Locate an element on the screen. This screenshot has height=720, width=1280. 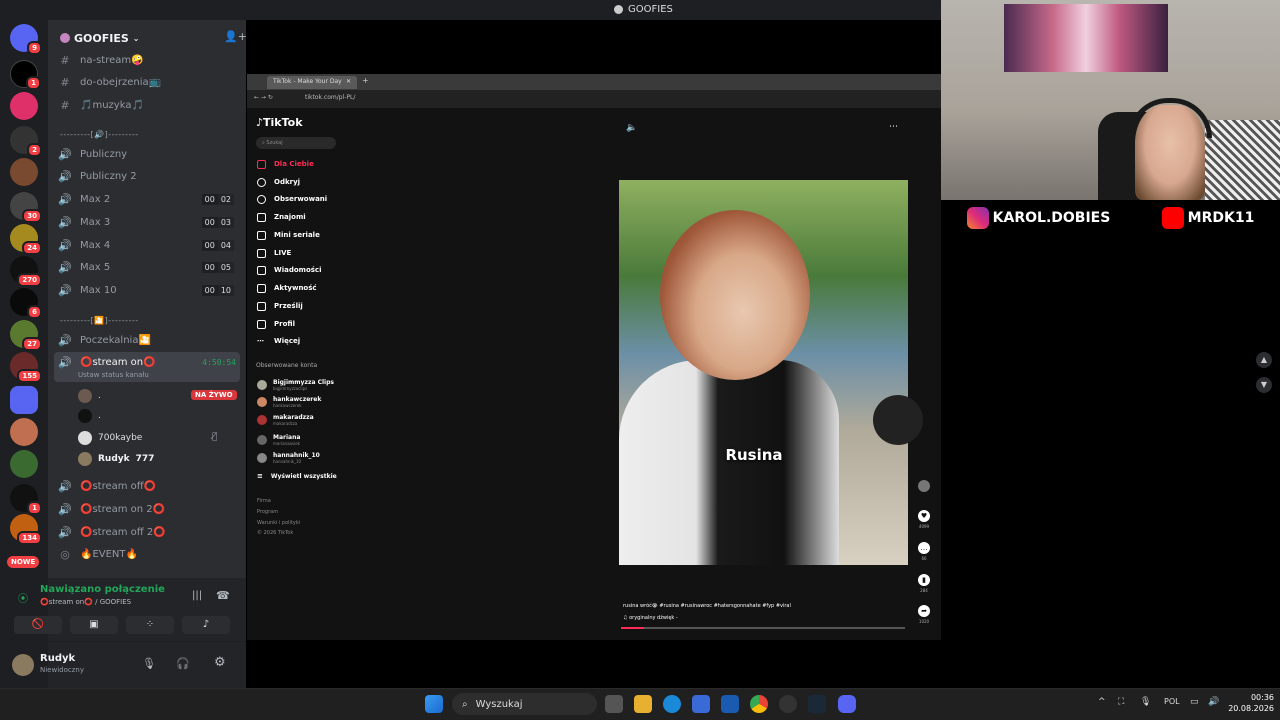
store-icon is located at coordinates (701, 704).